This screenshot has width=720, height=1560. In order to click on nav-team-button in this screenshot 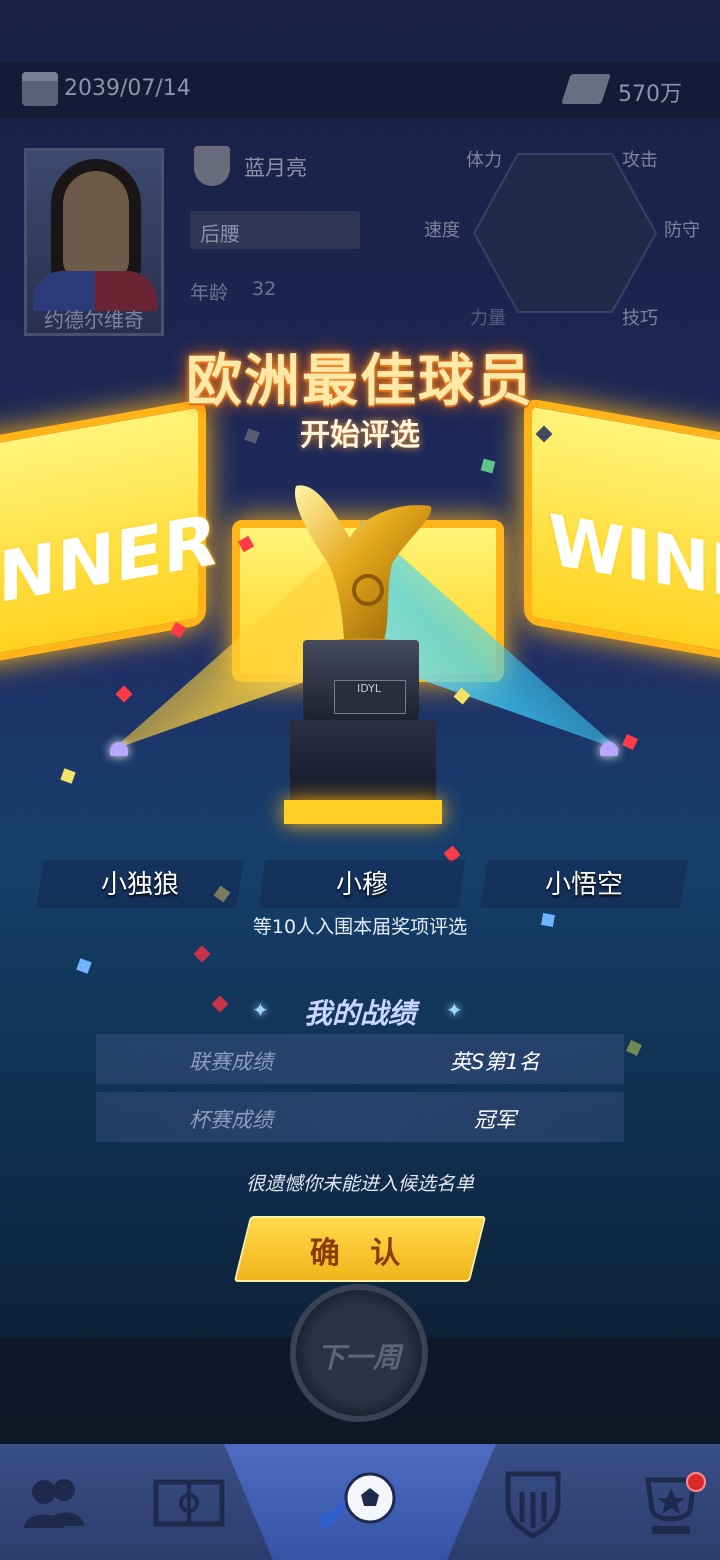, I will do `click(53, 1502)`.